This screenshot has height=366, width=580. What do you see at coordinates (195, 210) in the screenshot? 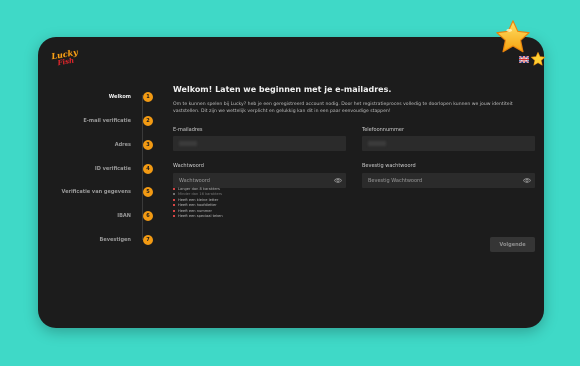
I see `requirement-text: Heeft een nummer` at bounding box center [195, 210].